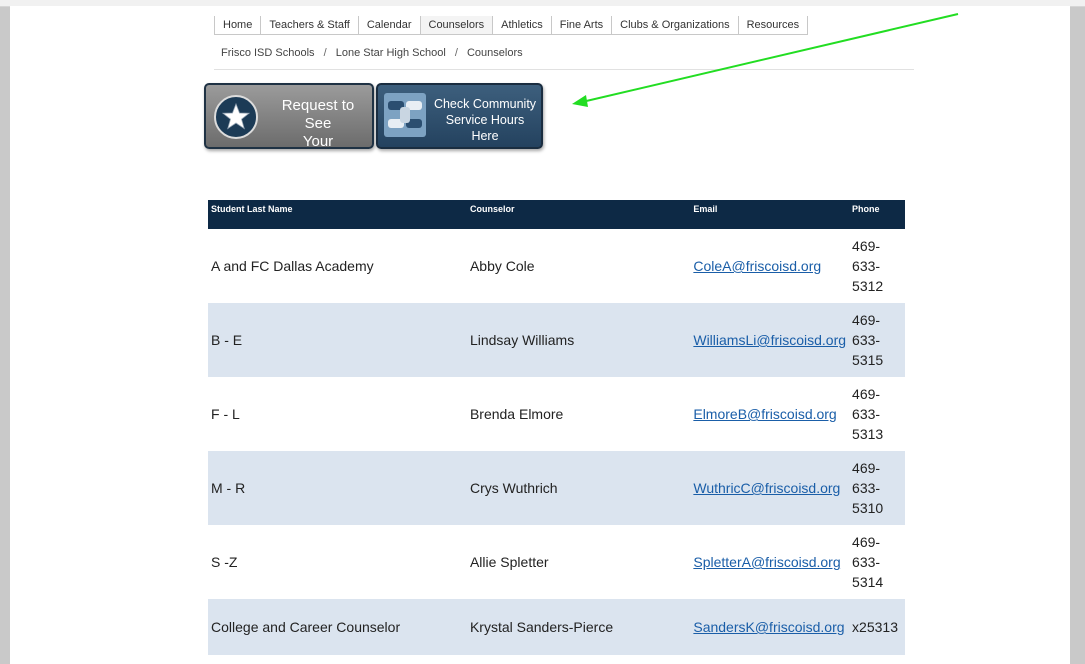  I want to click on breadcrumb-current: Counselors, so click(494, 53).